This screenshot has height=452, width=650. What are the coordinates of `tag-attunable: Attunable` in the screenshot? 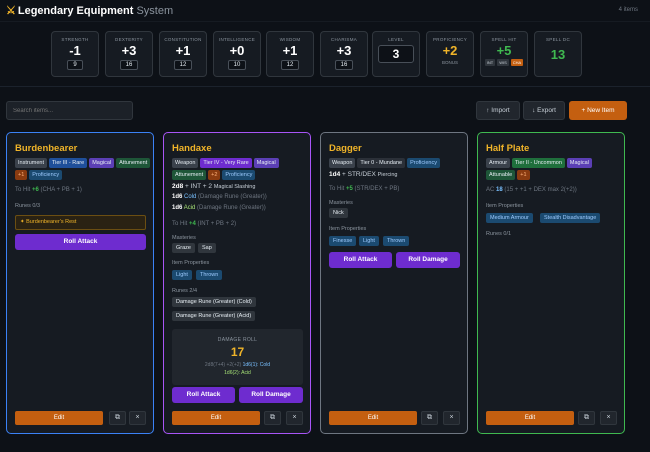 It's located at (501, 175).